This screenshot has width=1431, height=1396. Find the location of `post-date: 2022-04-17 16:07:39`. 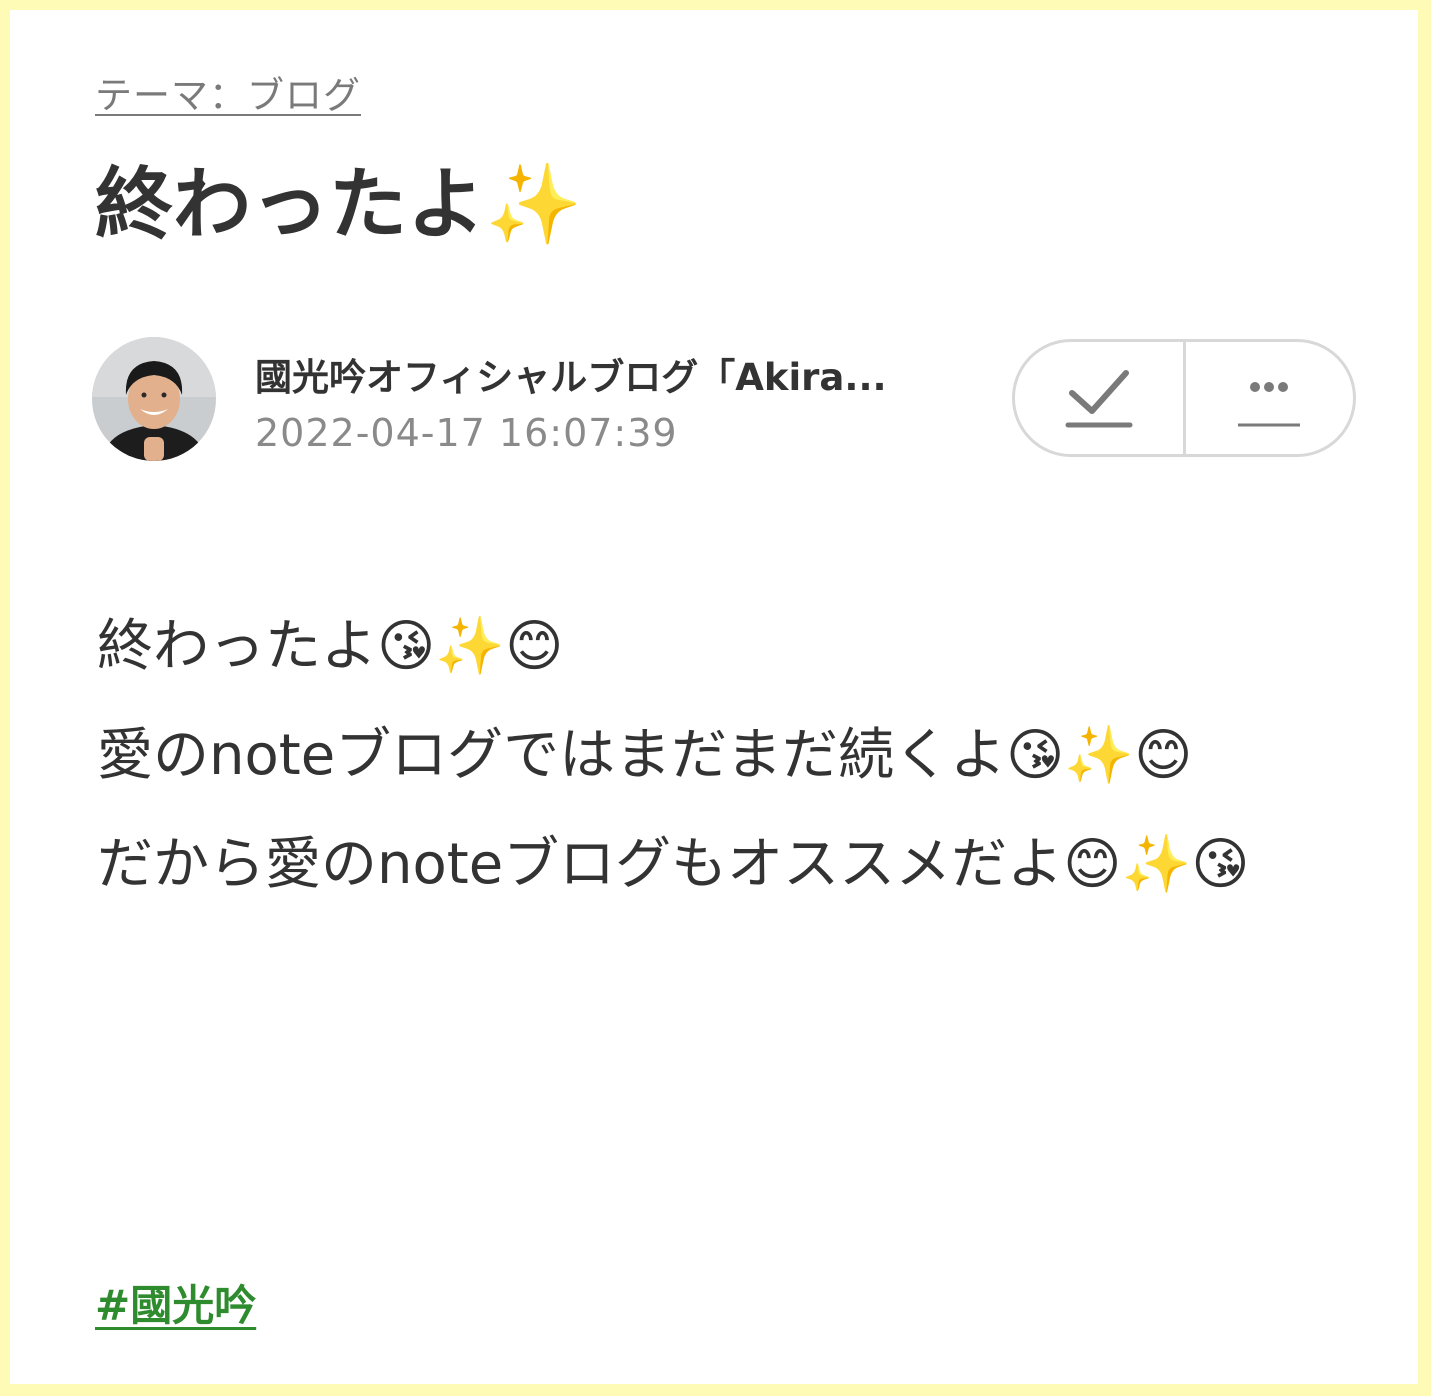

post-date: 2022-04-17 16:07:39 is located at coordinates (466, 433).